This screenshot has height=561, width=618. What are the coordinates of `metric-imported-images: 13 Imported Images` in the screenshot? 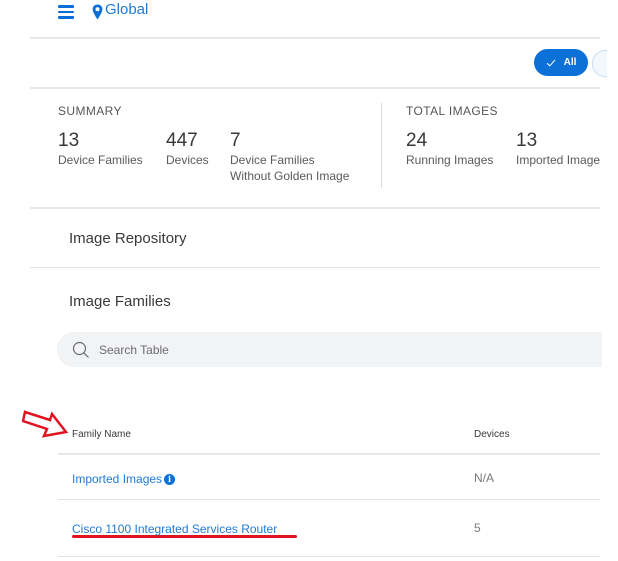 It's located at (558, 149).